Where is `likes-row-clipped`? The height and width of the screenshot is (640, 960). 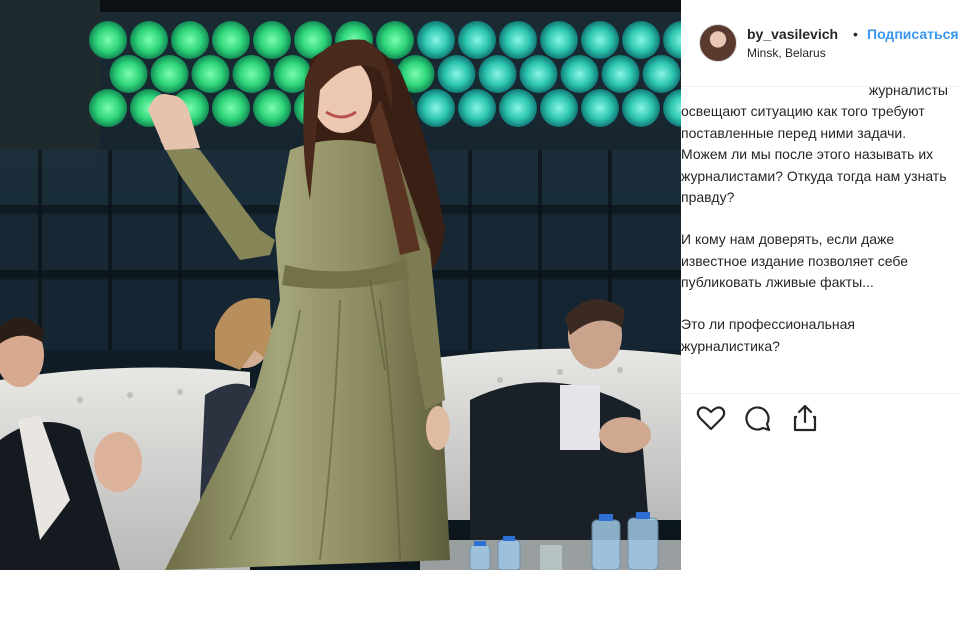
likes-row-clipped is located at coordinates (793, 465).